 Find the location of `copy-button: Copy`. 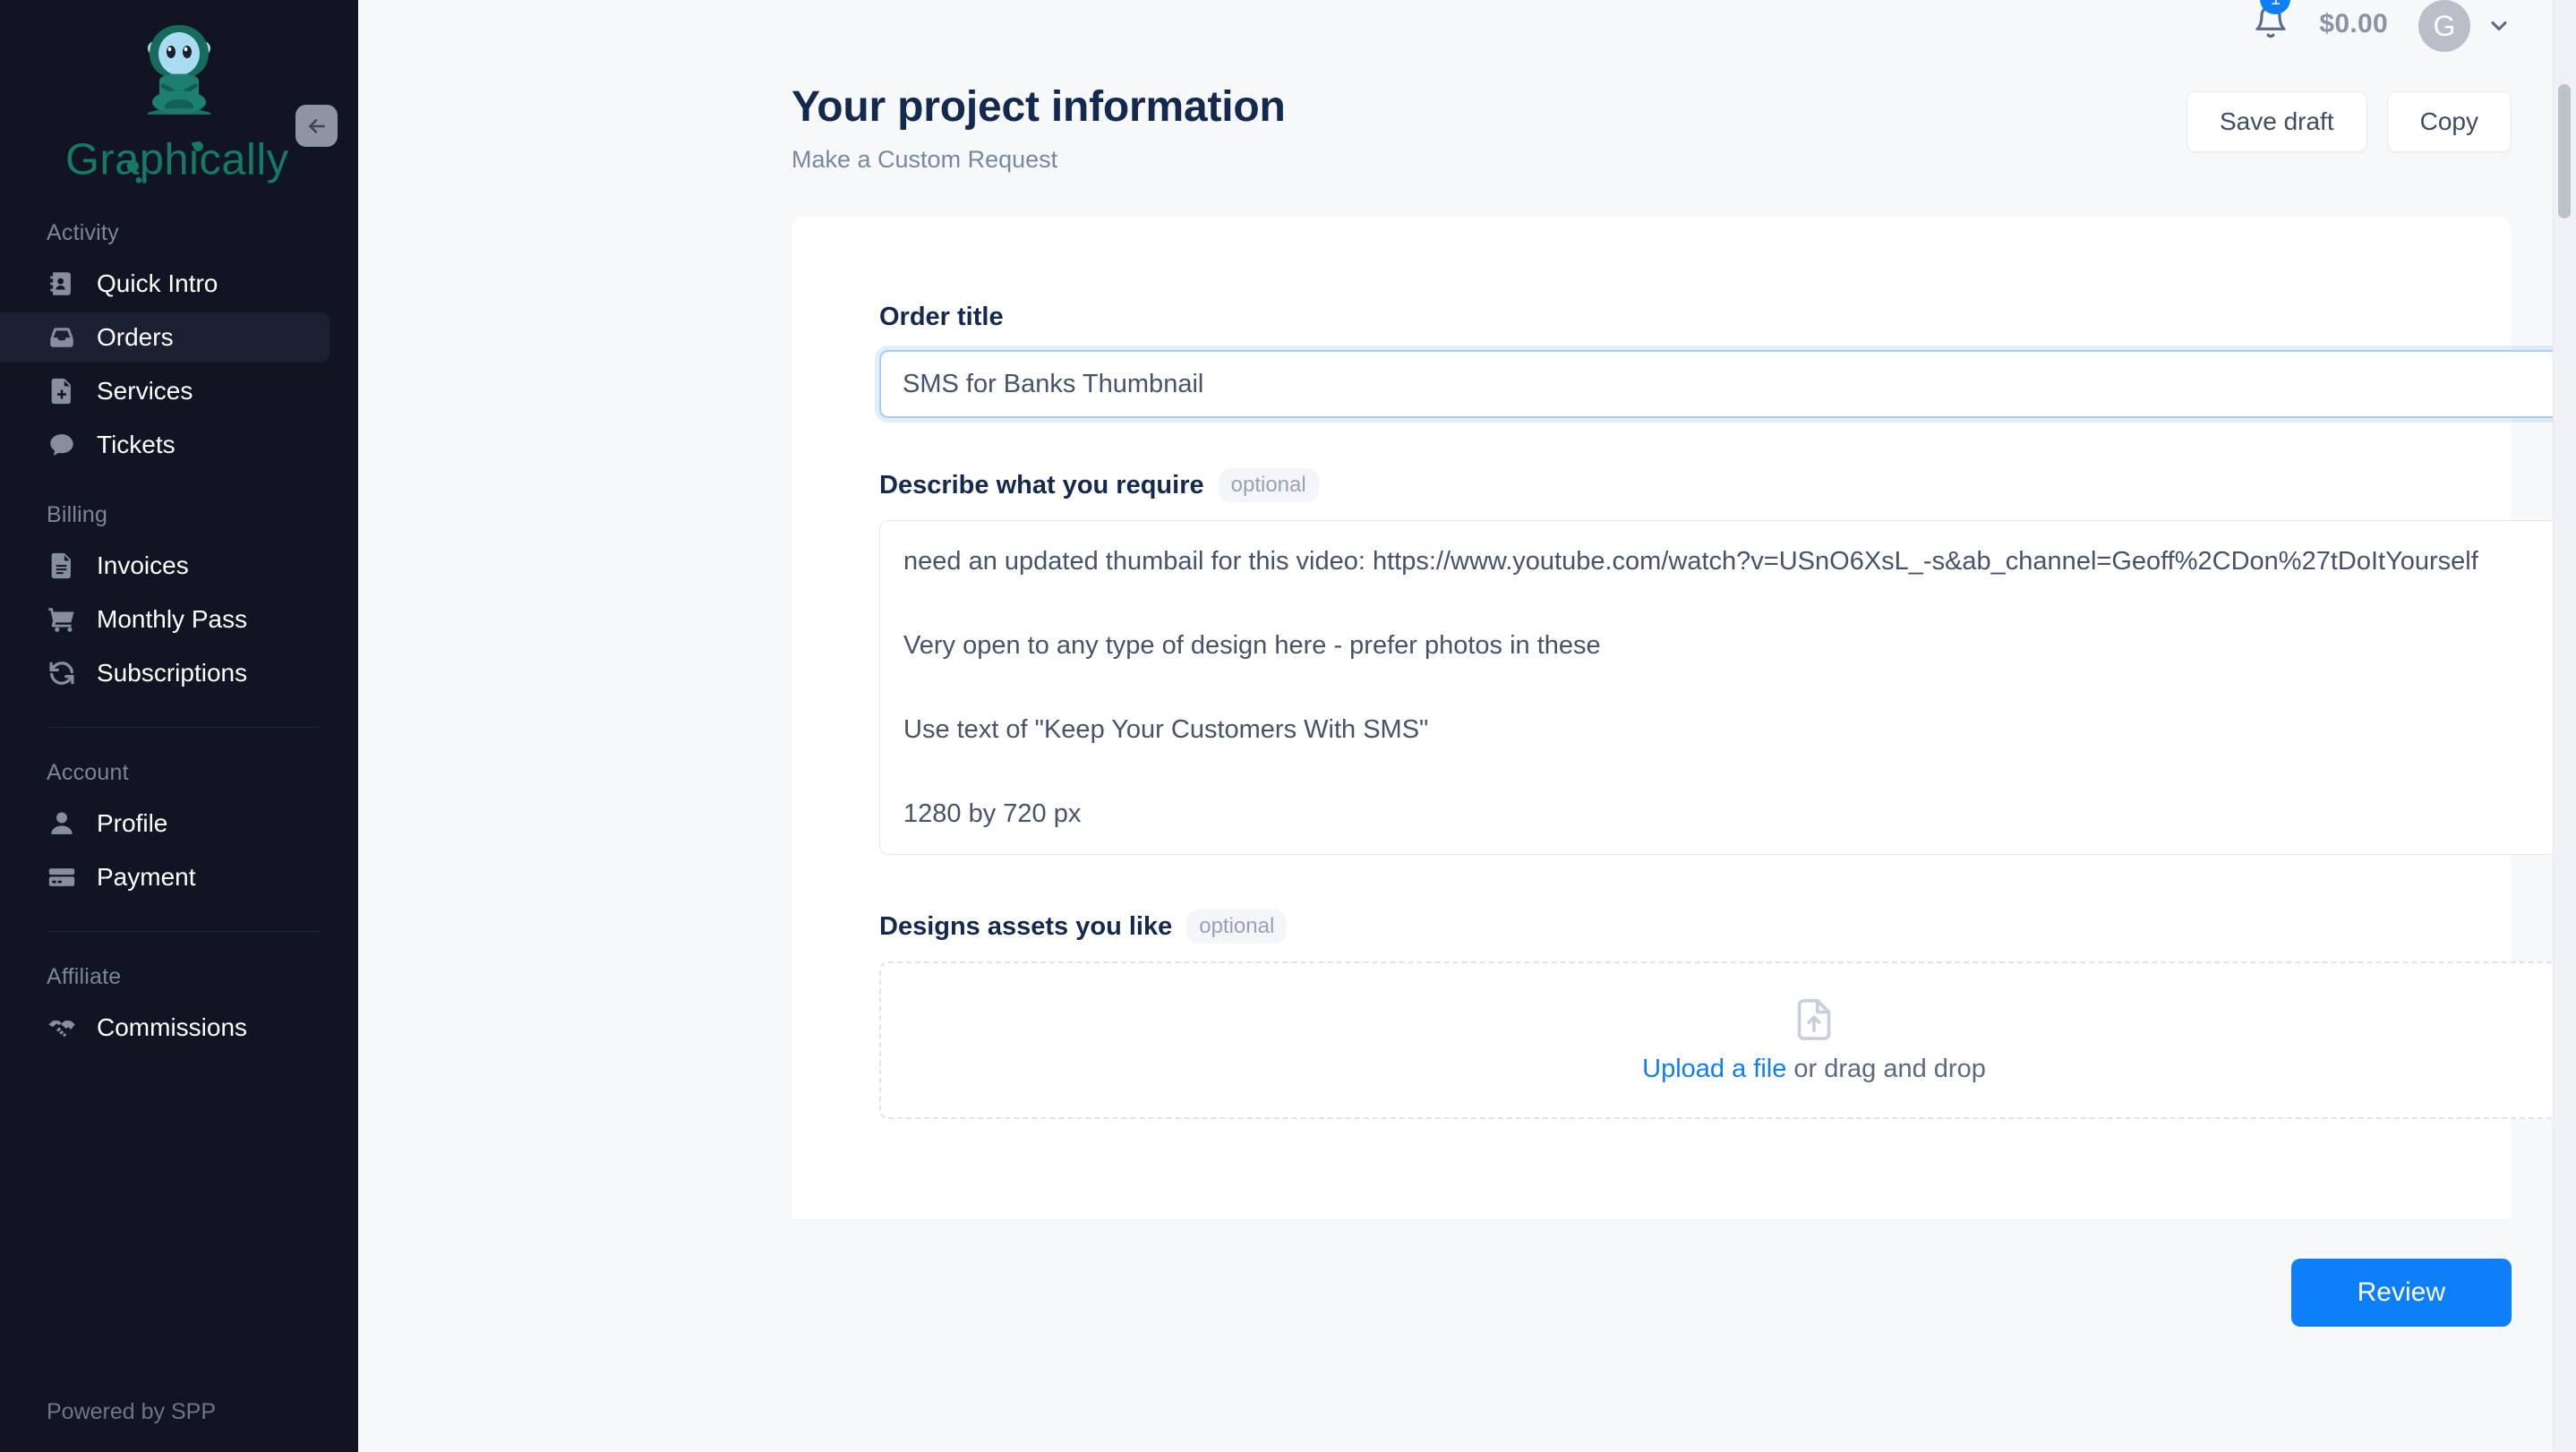

copy-button: Copy is located at coordinates (2449, 121).